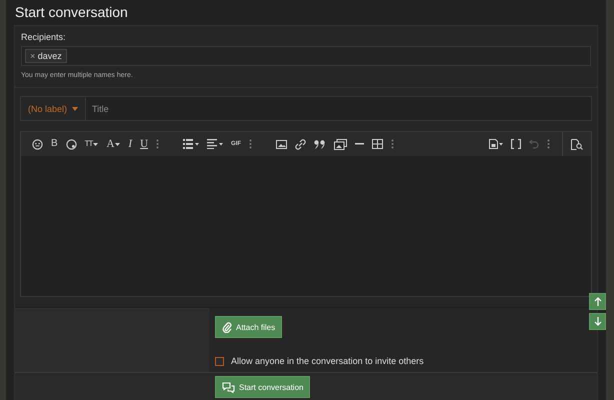 The height and width of the screenshot is (400, 614). What do you see at coordinates (359, 144) in the screenshot?
I see `horizontal-line-icon` at bounding box center [359, 144].